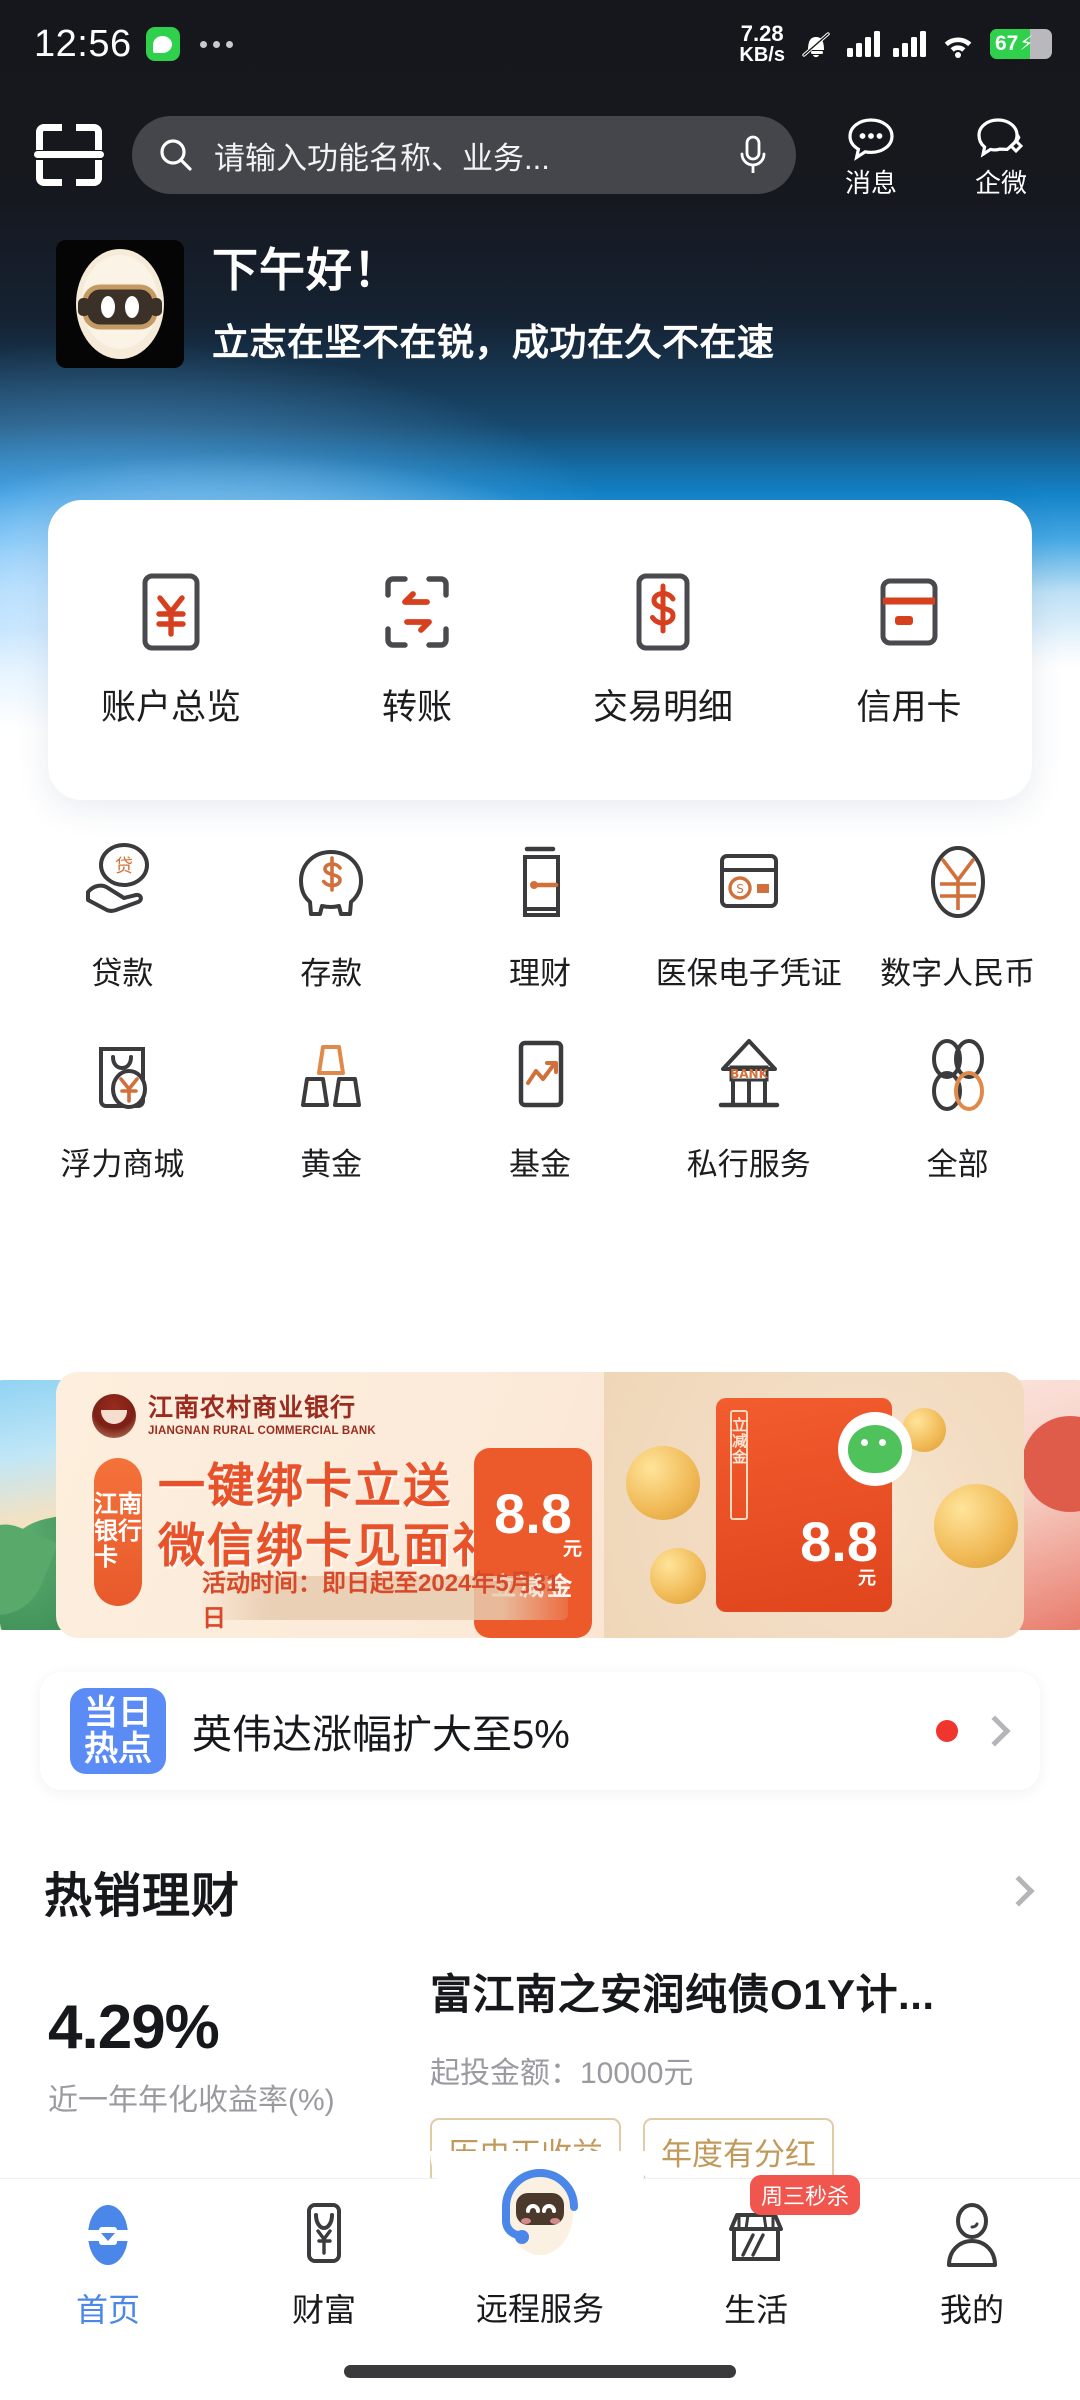 The width and height of the screenshot is (1080, 2400). I want to click on service-item-label: 私行服务, so click(748, 1164).